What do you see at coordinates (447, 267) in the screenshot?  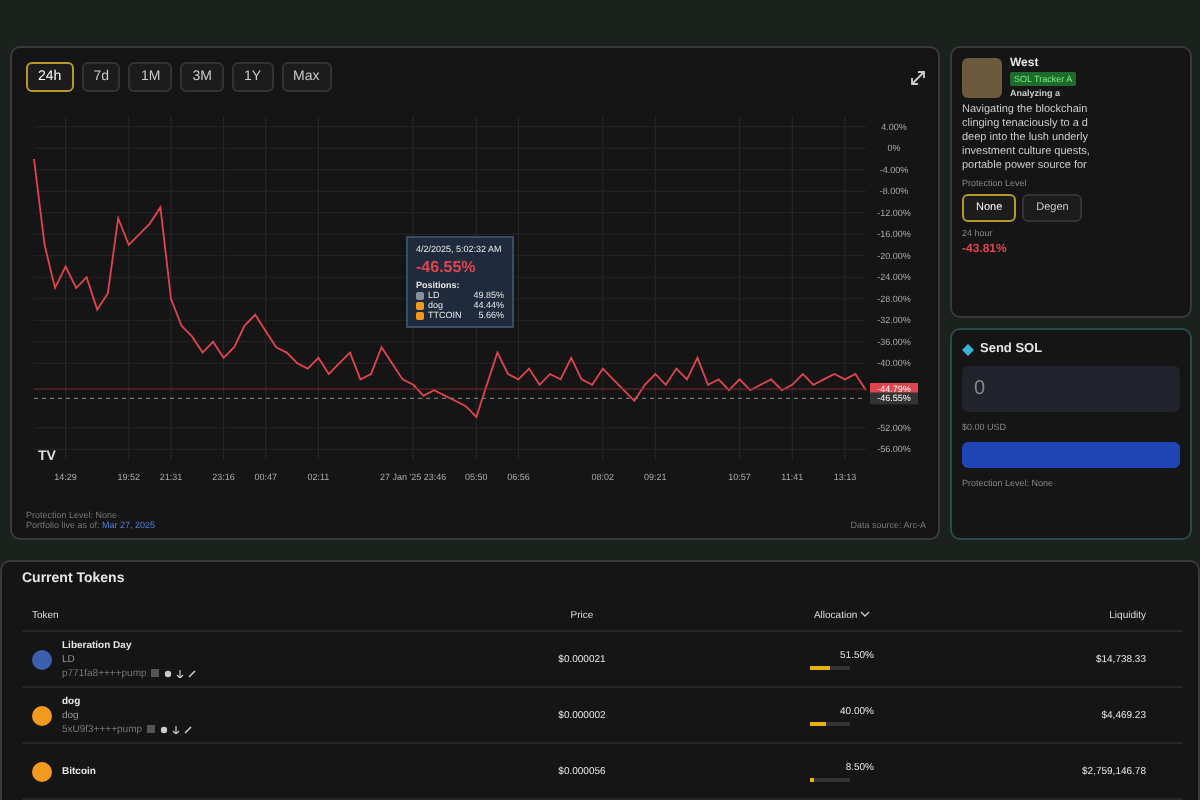 I see `tooltip-change: -46.55%` at bounding box center [447, 267].